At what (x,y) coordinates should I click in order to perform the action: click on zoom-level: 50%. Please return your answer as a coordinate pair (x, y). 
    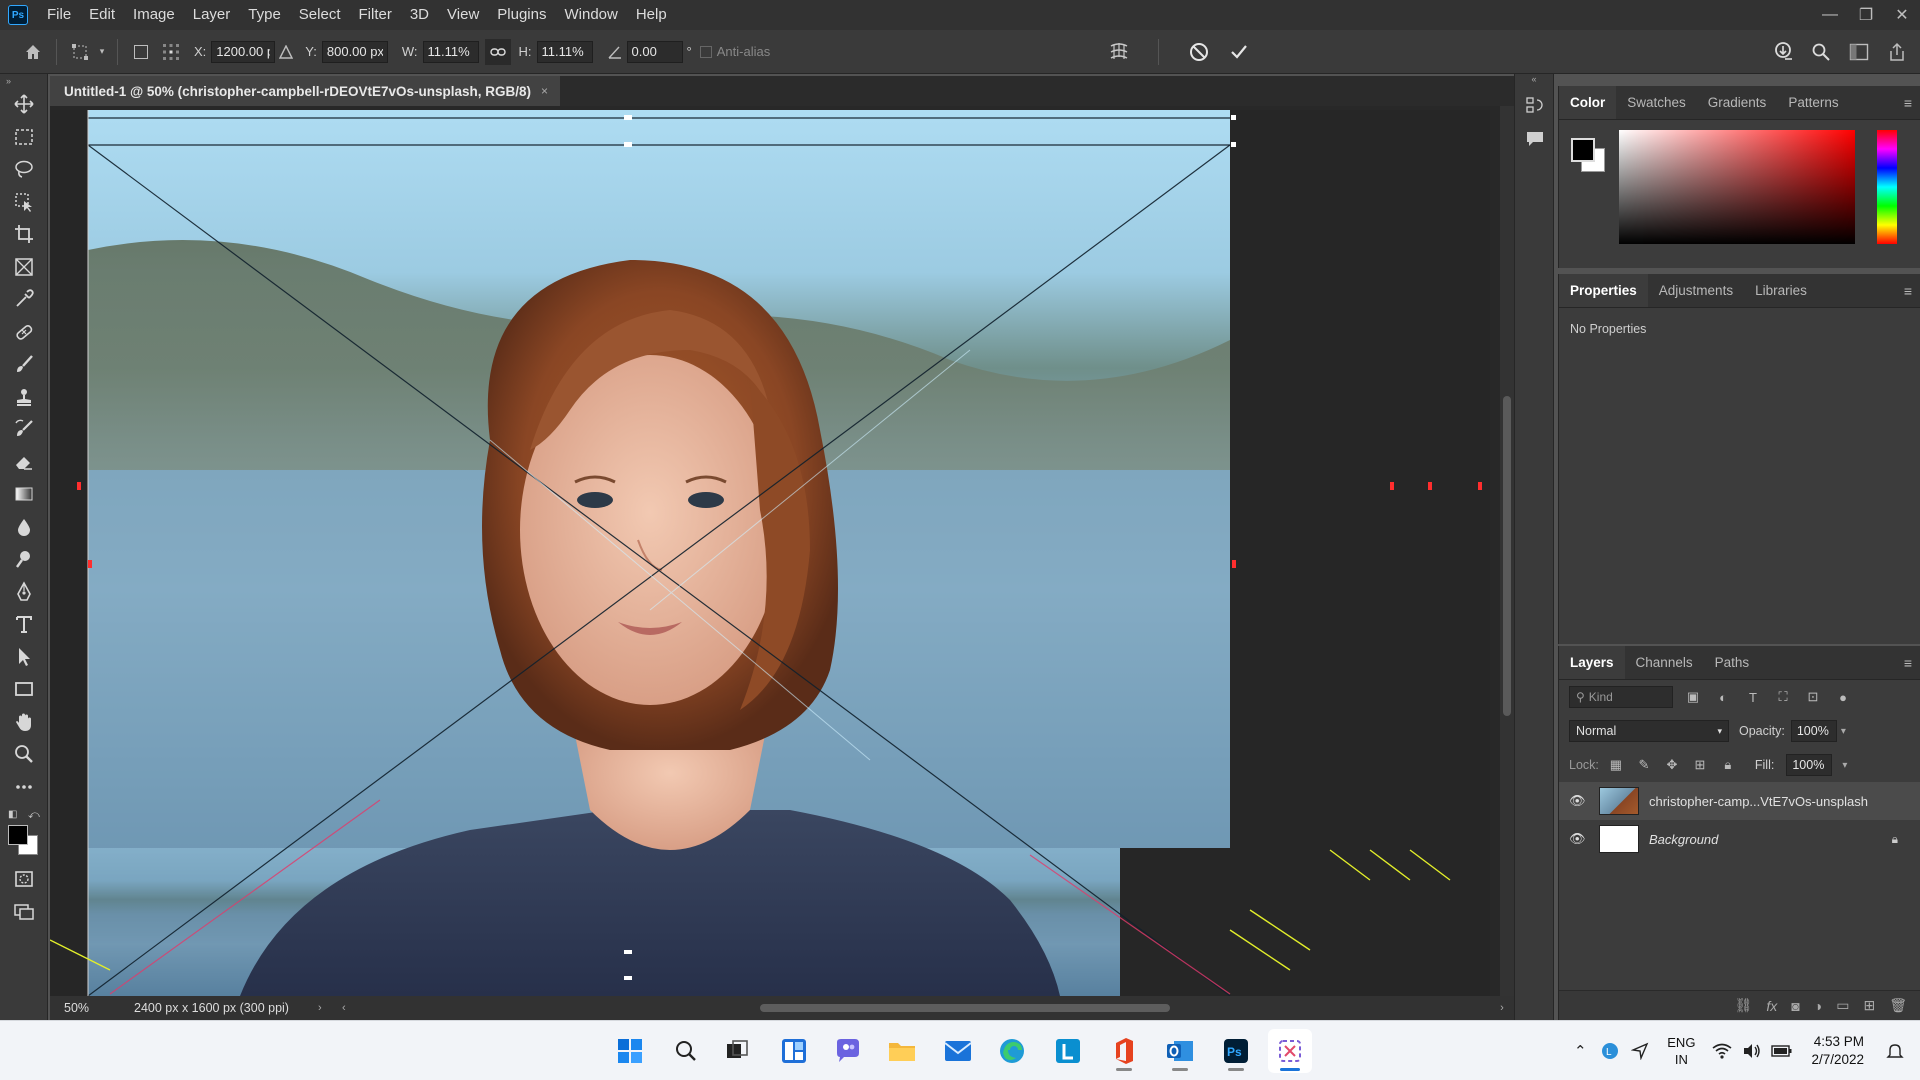
    Looking at the image, I should click on (79, 1008).